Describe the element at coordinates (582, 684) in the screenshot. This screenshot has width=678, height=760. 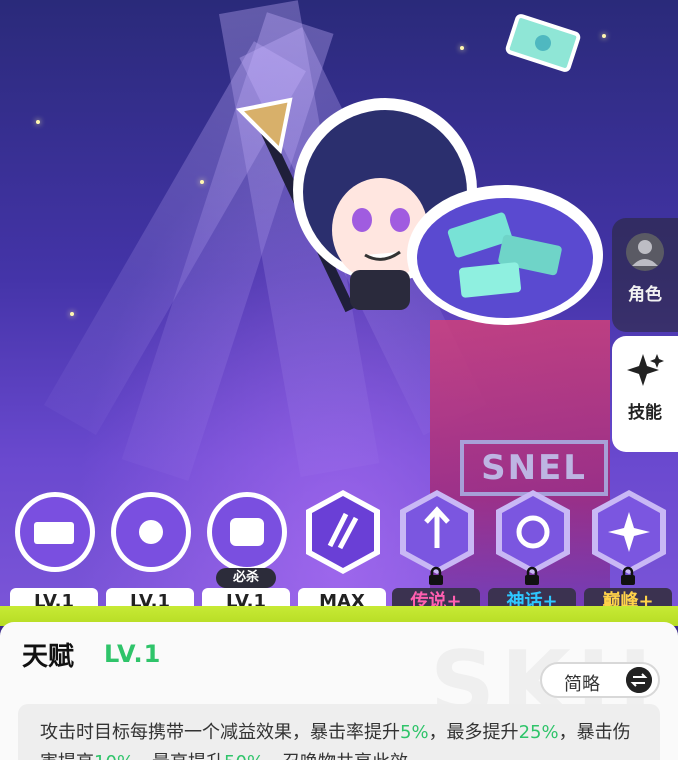
I see `brief-toggle-label: 简略` at that location.